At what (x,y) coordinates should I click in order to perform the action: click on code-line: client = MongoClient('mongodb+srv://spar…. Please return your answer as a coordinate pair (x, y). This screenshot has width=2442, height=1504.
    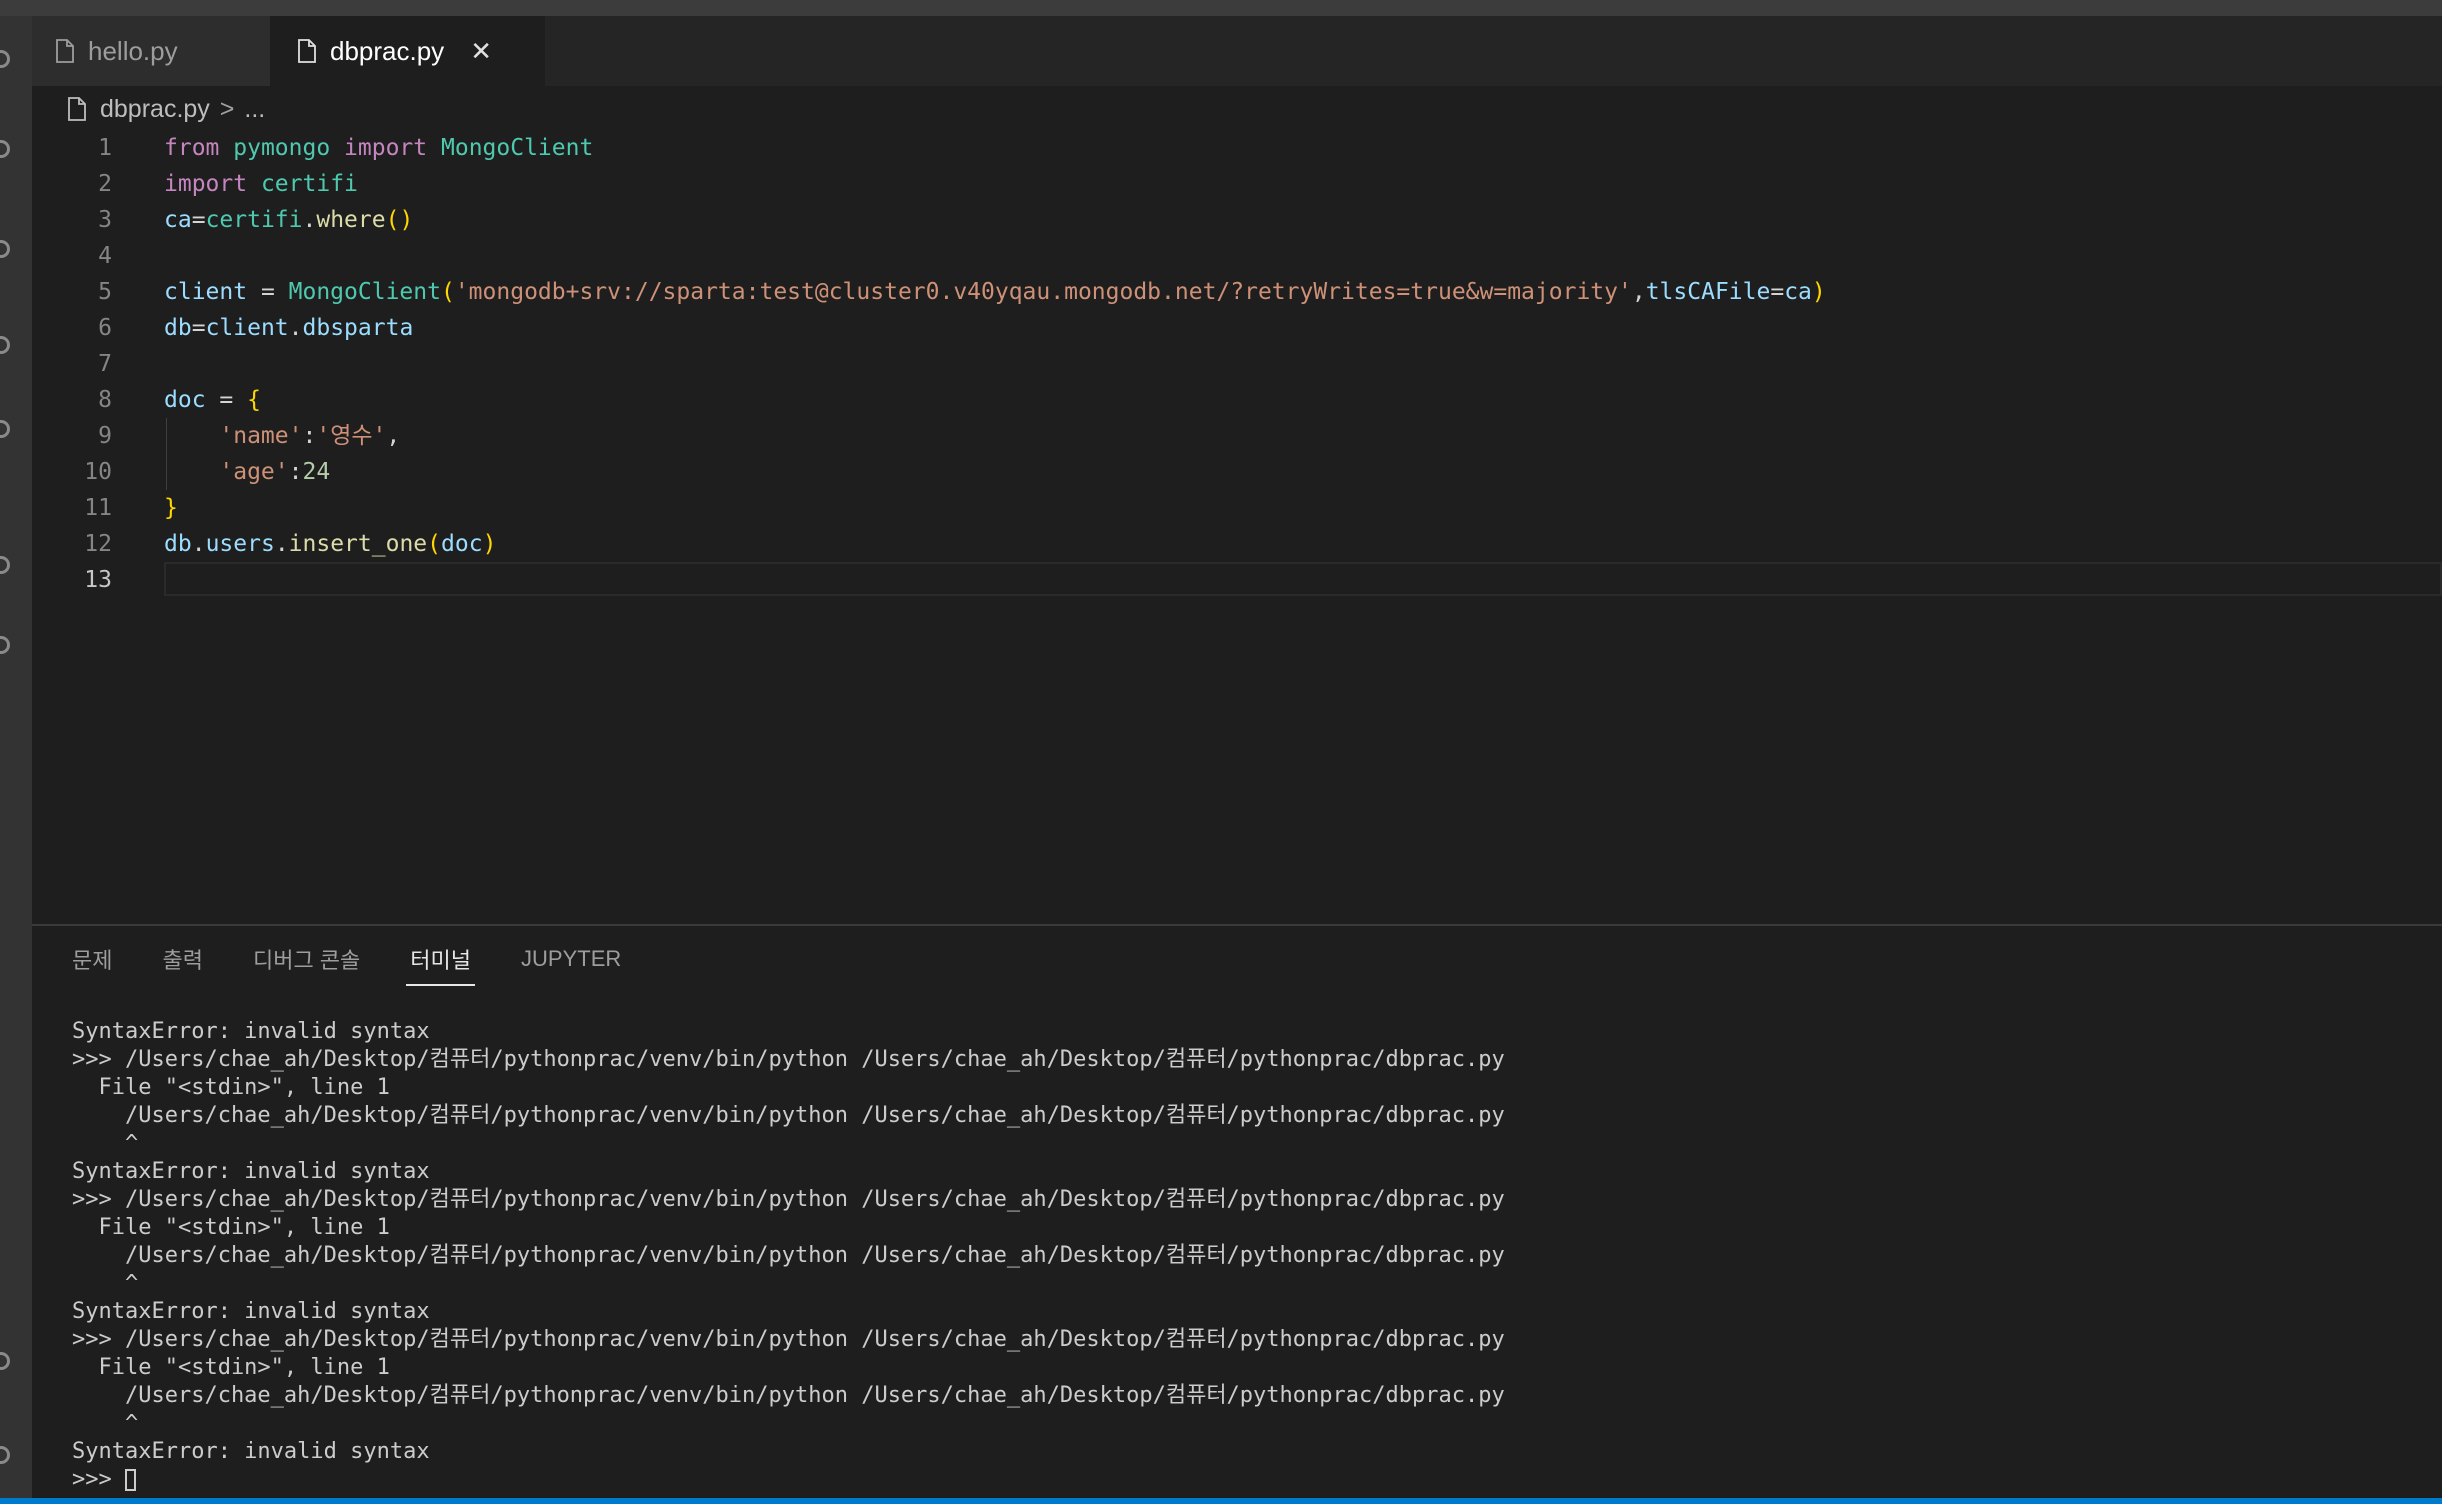
    Looking at the image, I should click on (995, 292).